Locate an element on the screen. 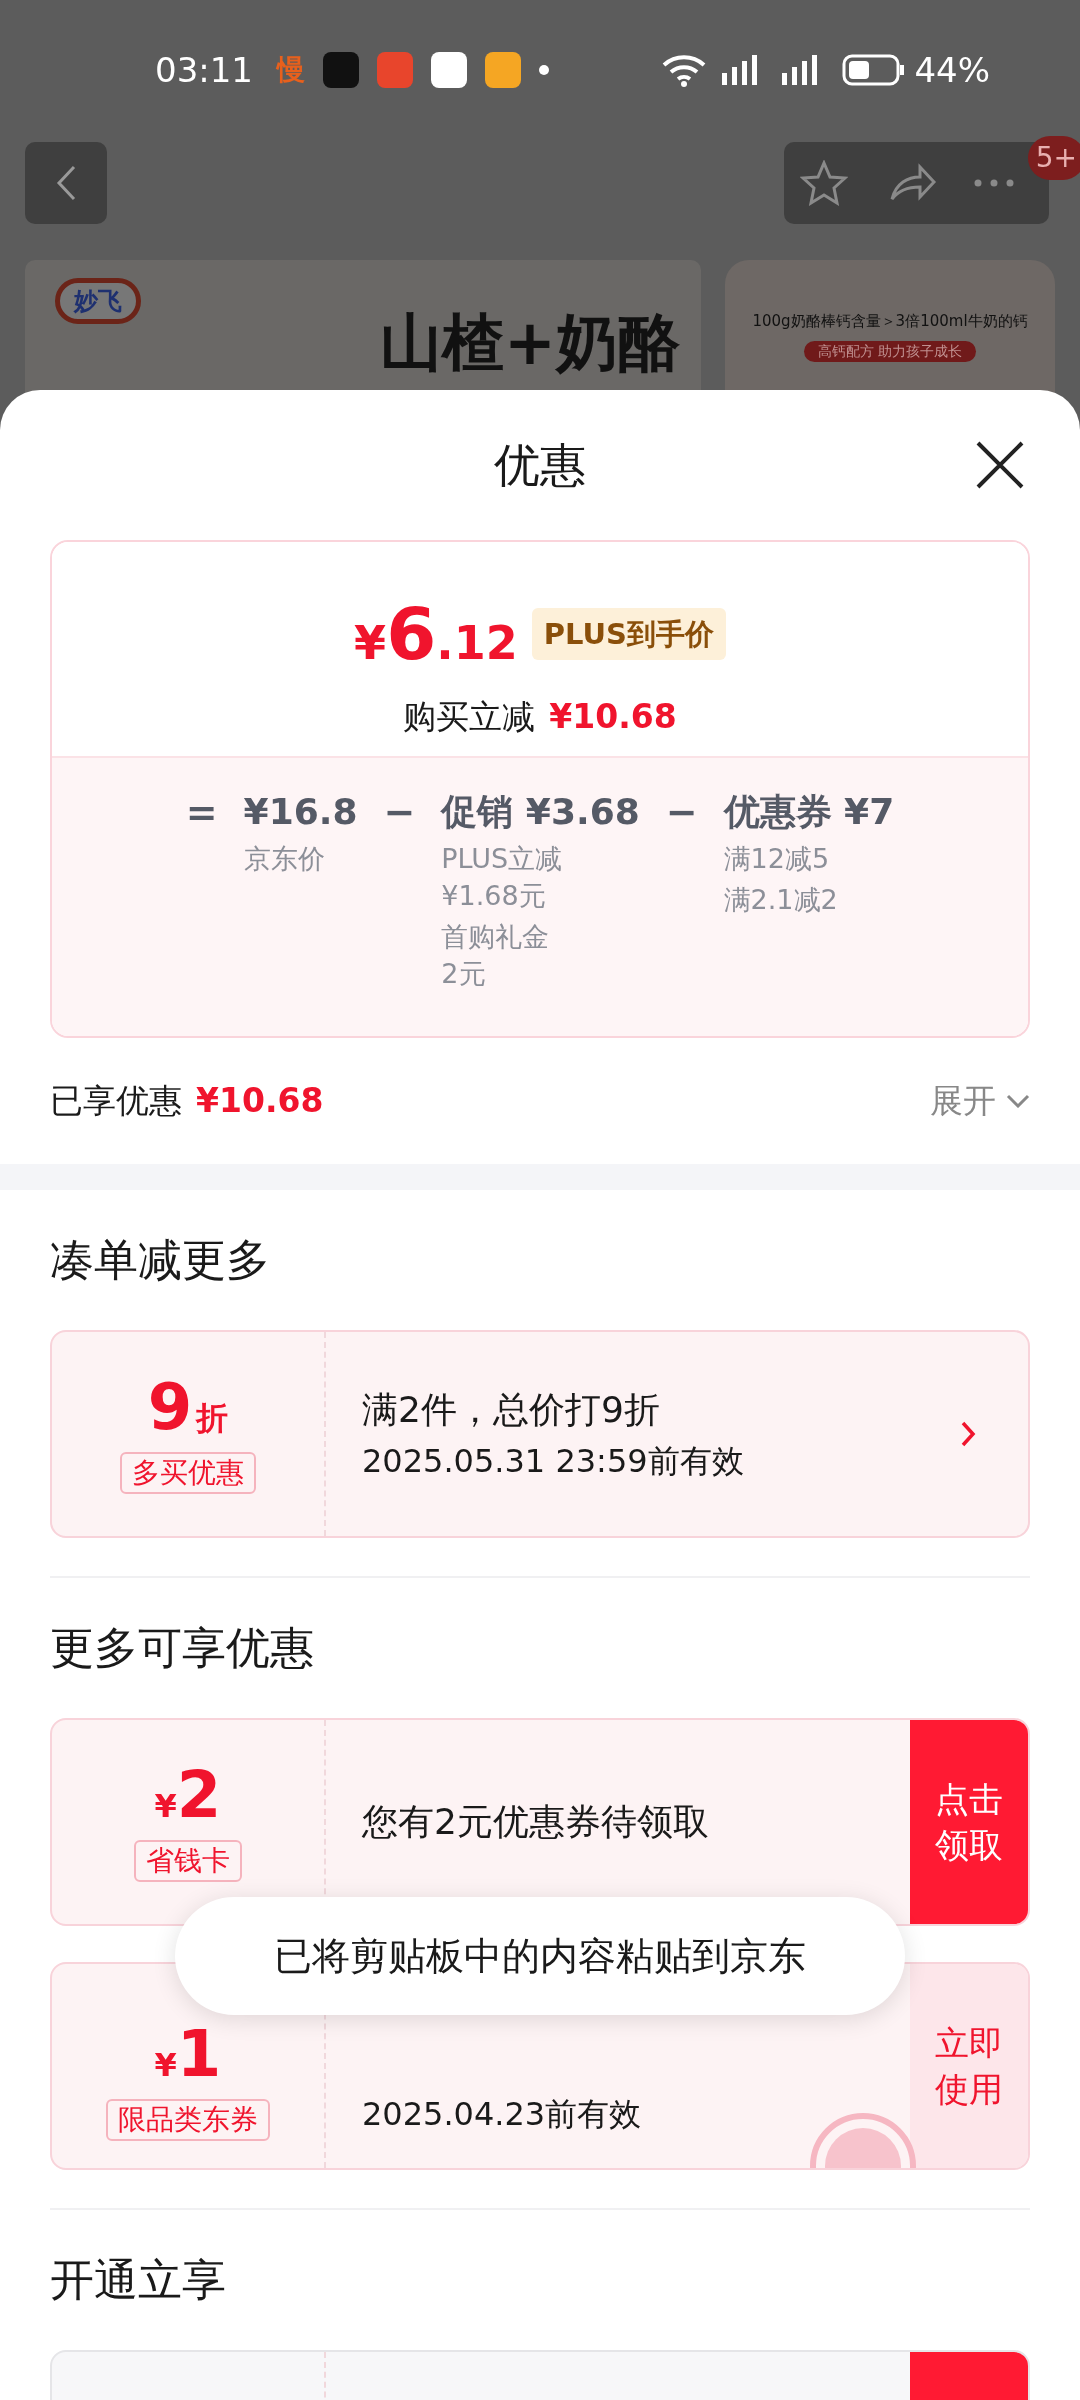 Image resolution: width=1080 pixels, height=2400 pixels. sheet-title: 优惠 is located at coordinates (540, 465).